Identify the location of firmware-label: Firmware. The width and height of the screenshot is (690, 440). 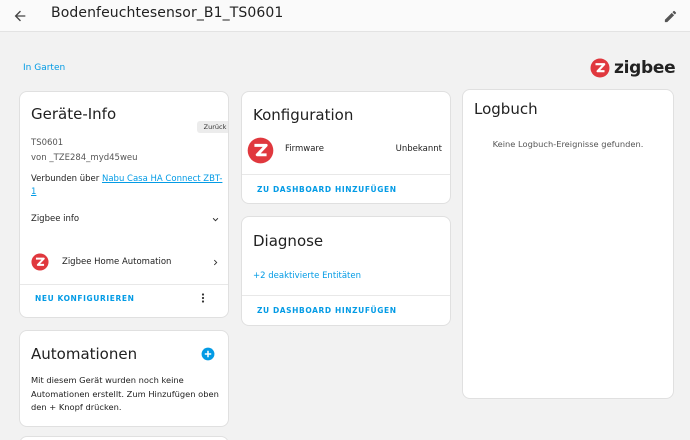
(304, 149).